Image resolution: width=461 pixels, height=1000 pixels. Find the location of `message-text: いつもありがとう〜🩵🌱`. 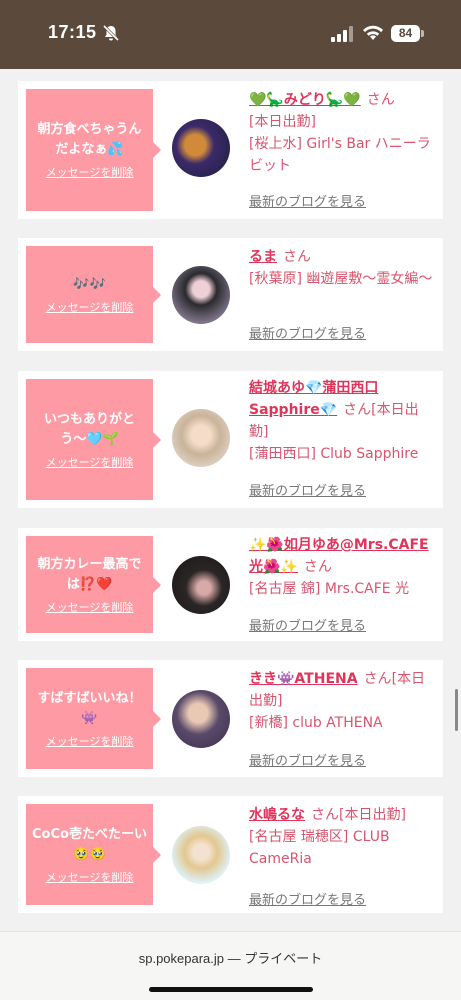

message-text: いつもありがとう〜🩵🌱 is located at coordinates (89, 429).